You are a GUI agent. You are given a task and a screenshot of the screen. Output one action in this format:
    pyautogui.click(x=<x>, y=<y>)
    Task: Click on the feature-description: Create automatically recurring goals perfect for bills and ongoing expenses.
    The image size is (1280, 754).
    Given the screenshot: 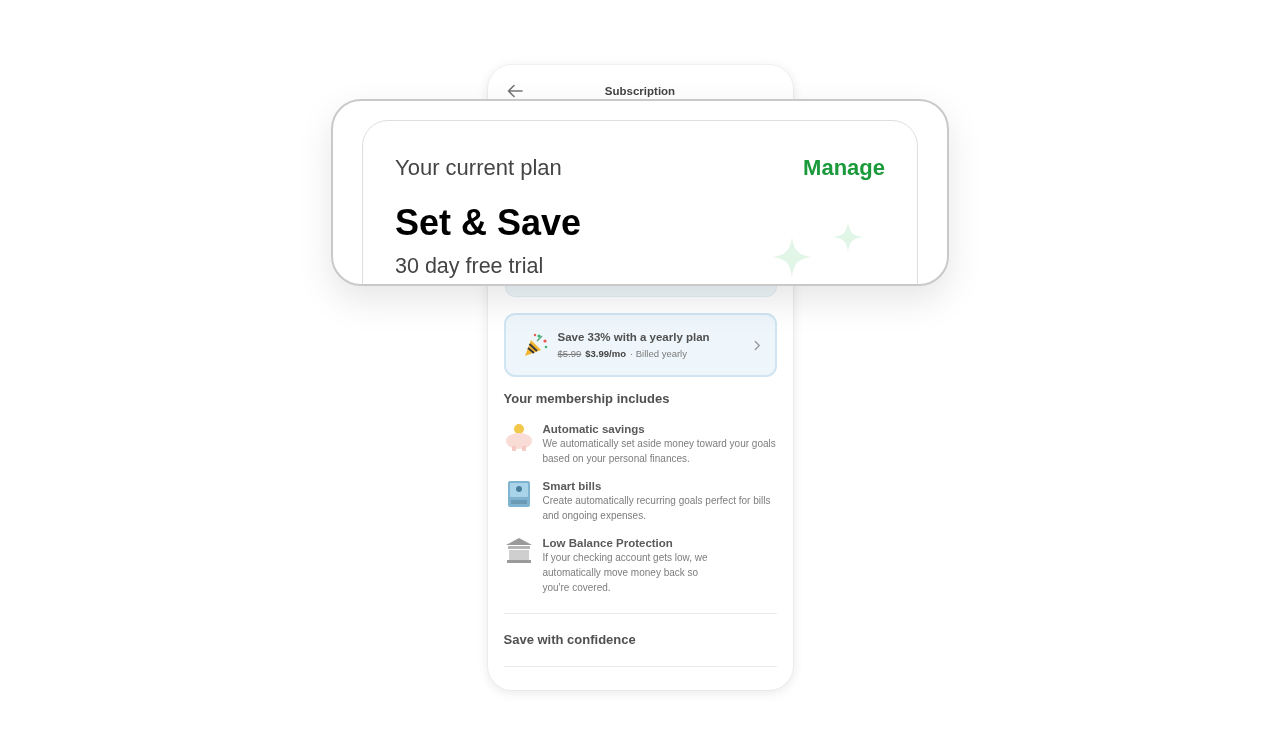 What is the action you would take?
    pyautogui.click(x=657, y=508)
    